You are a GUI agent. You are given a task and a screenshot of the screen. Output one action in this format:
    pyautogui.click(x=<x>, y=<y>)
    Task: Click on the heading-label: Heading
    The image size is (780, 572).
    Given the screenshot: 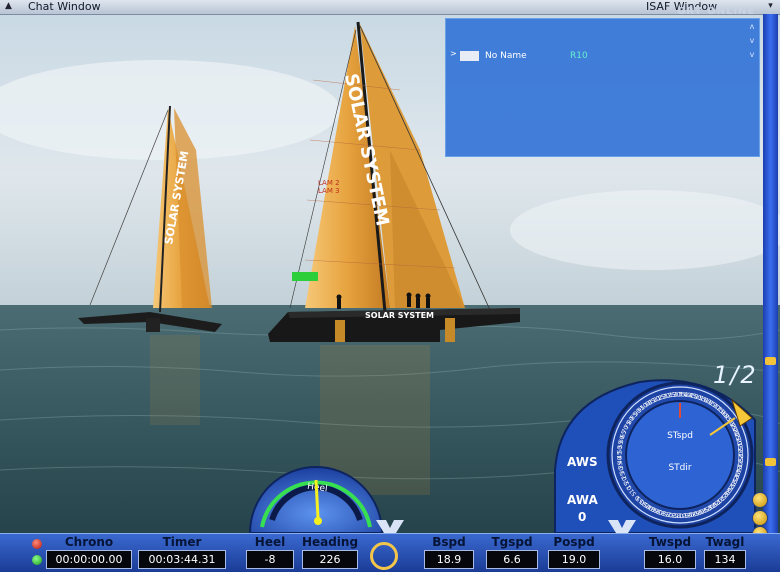 What is the action you would take?
    pyautogui.click(x=330, y=542)
    